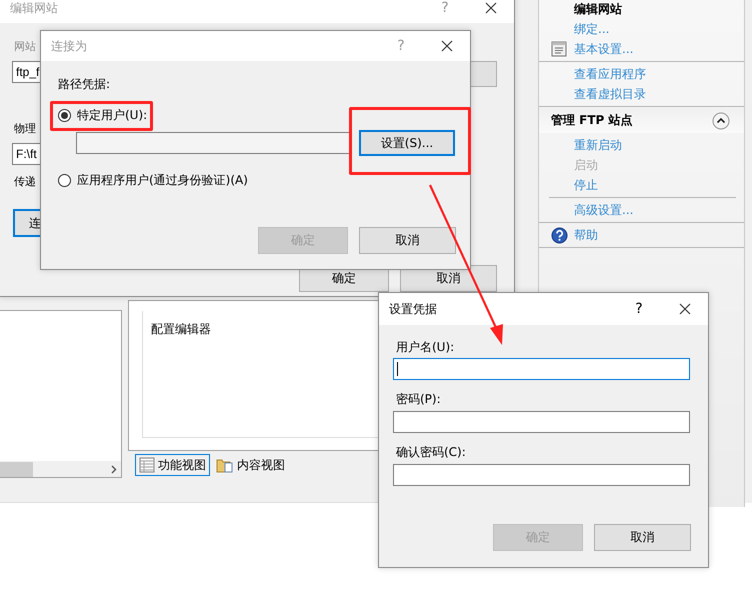 This screenshot has width=752, height=595. Describe the element at coordinates (69, 46) in the screenshot. I see `window-title: 连接为` at that location.